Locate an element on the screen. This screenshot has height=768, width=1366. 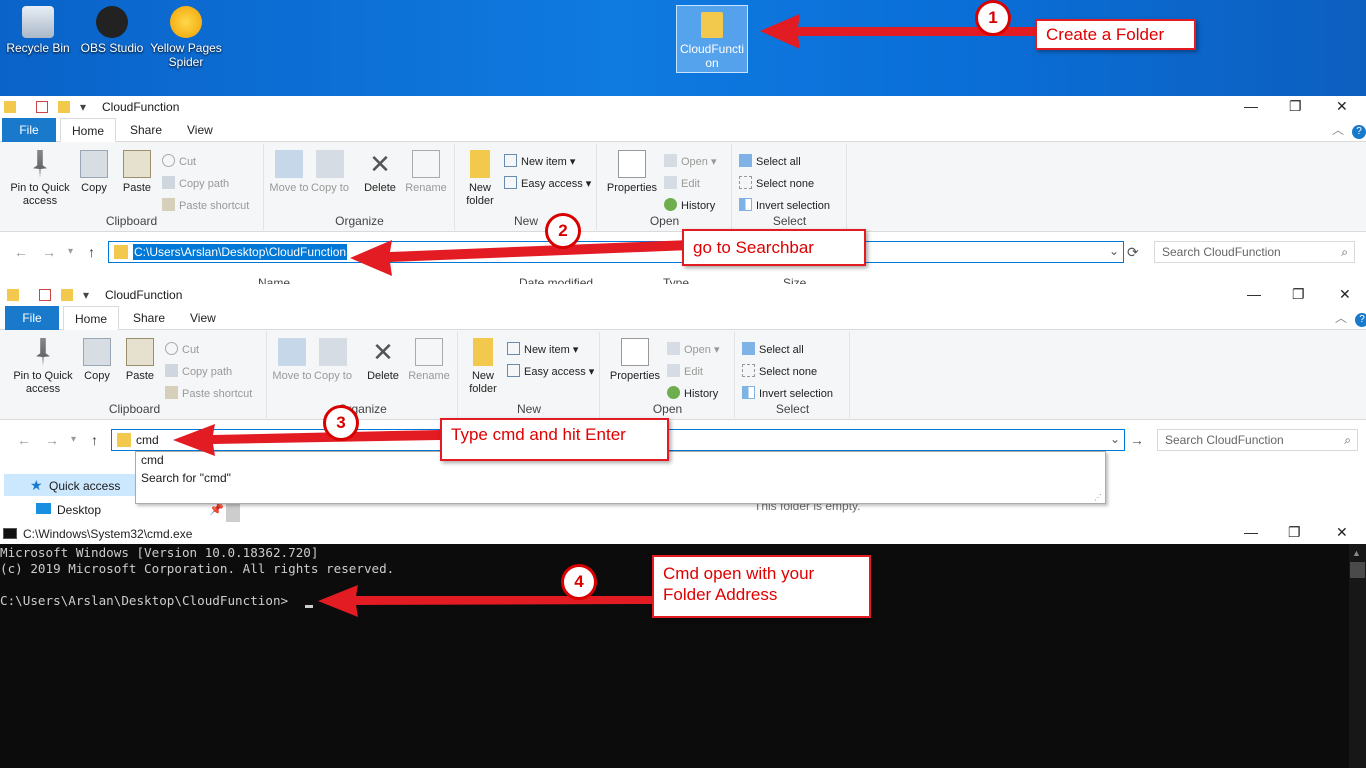
label: New folder is located at coordinates (480, 194).